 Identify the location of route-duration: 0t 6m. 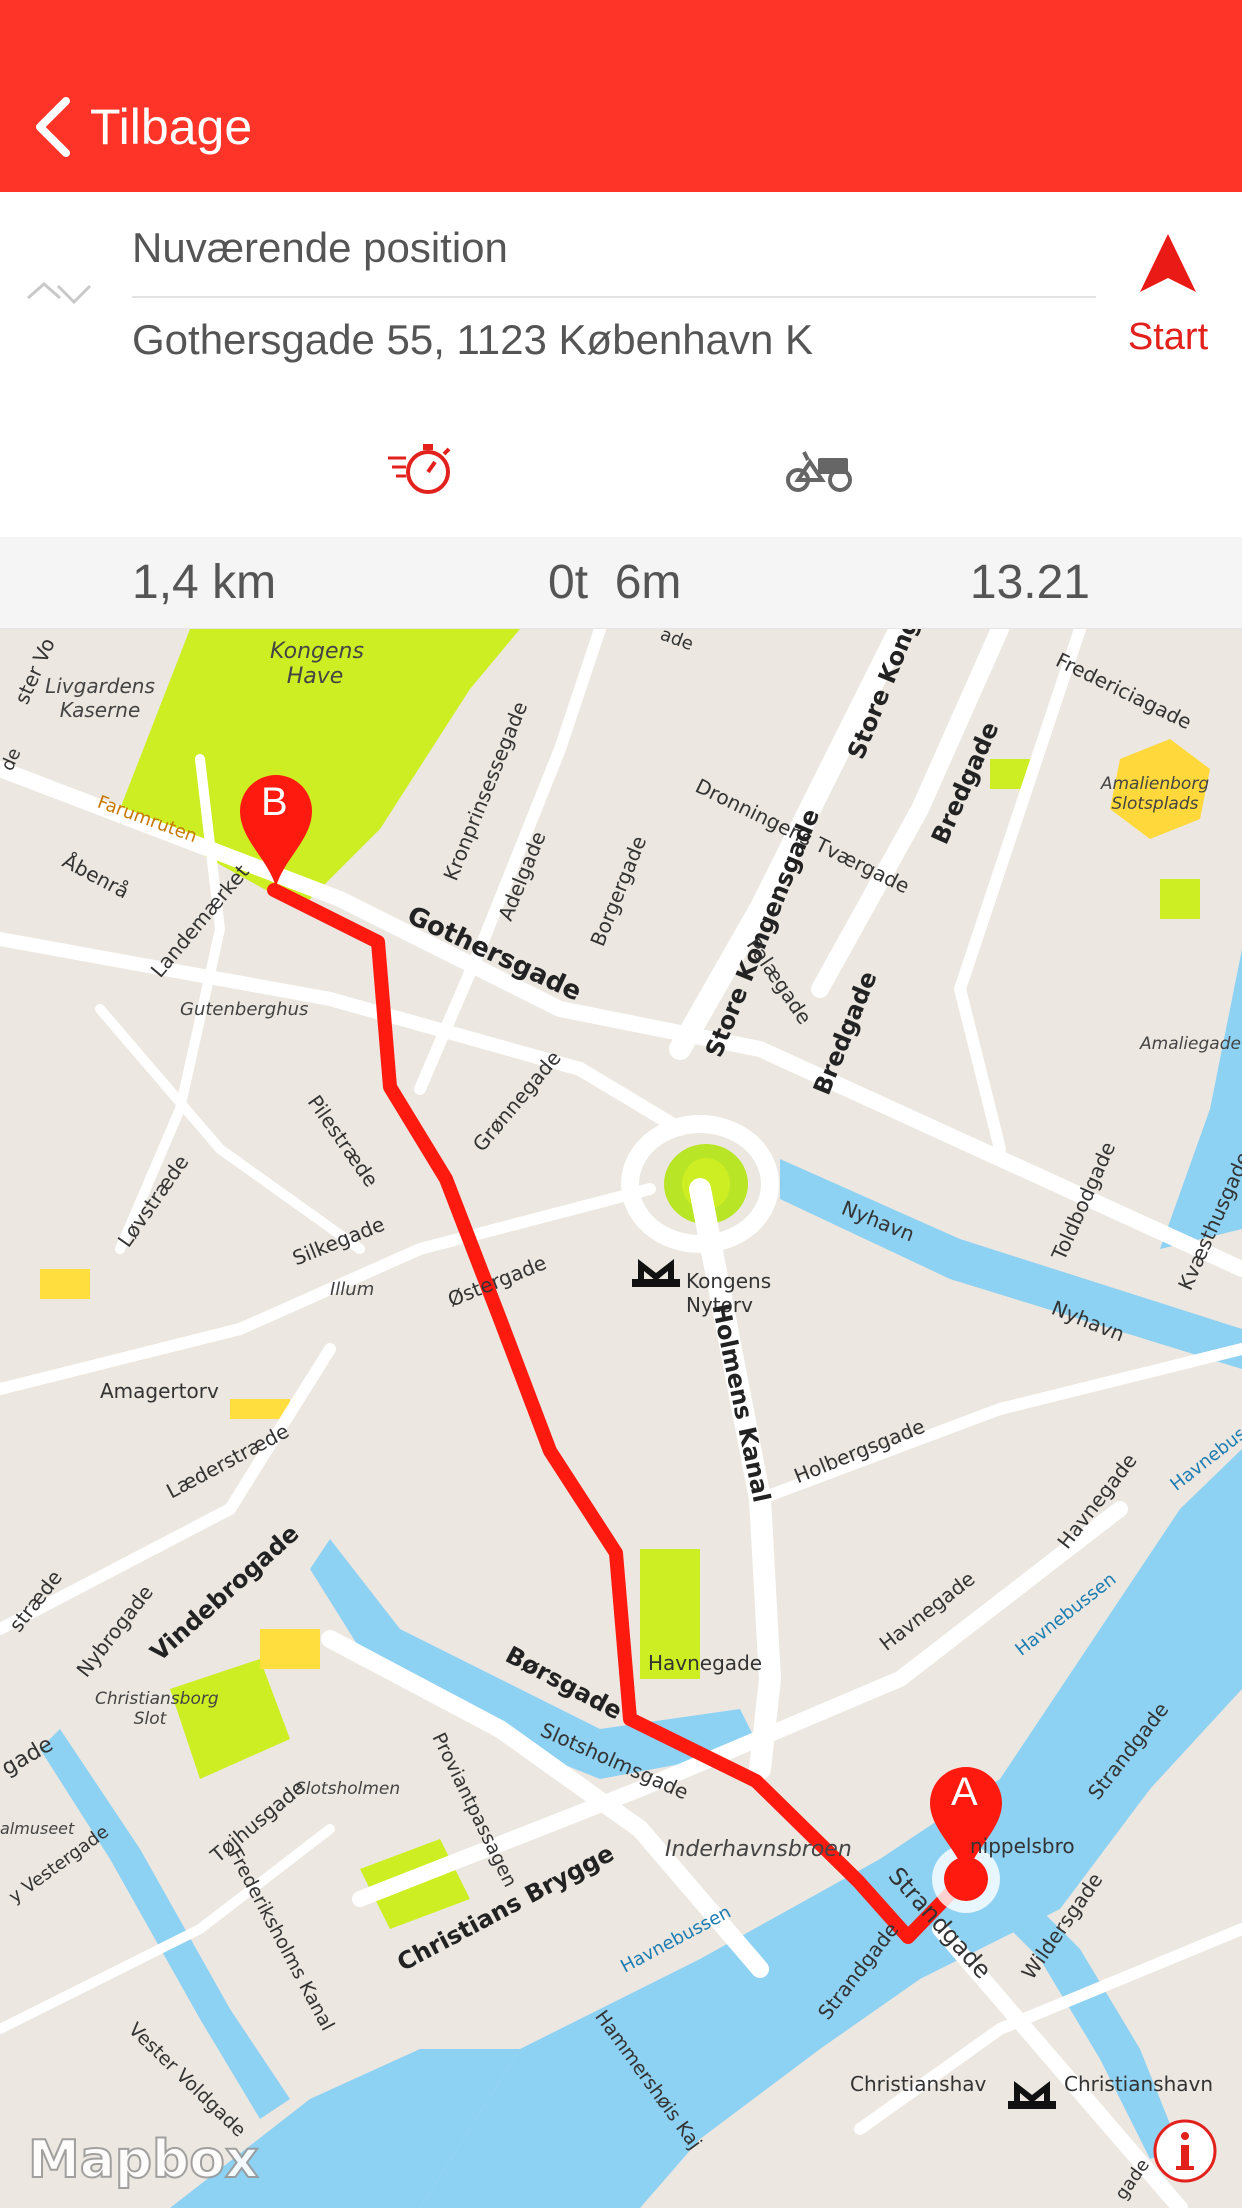
(615, 582).